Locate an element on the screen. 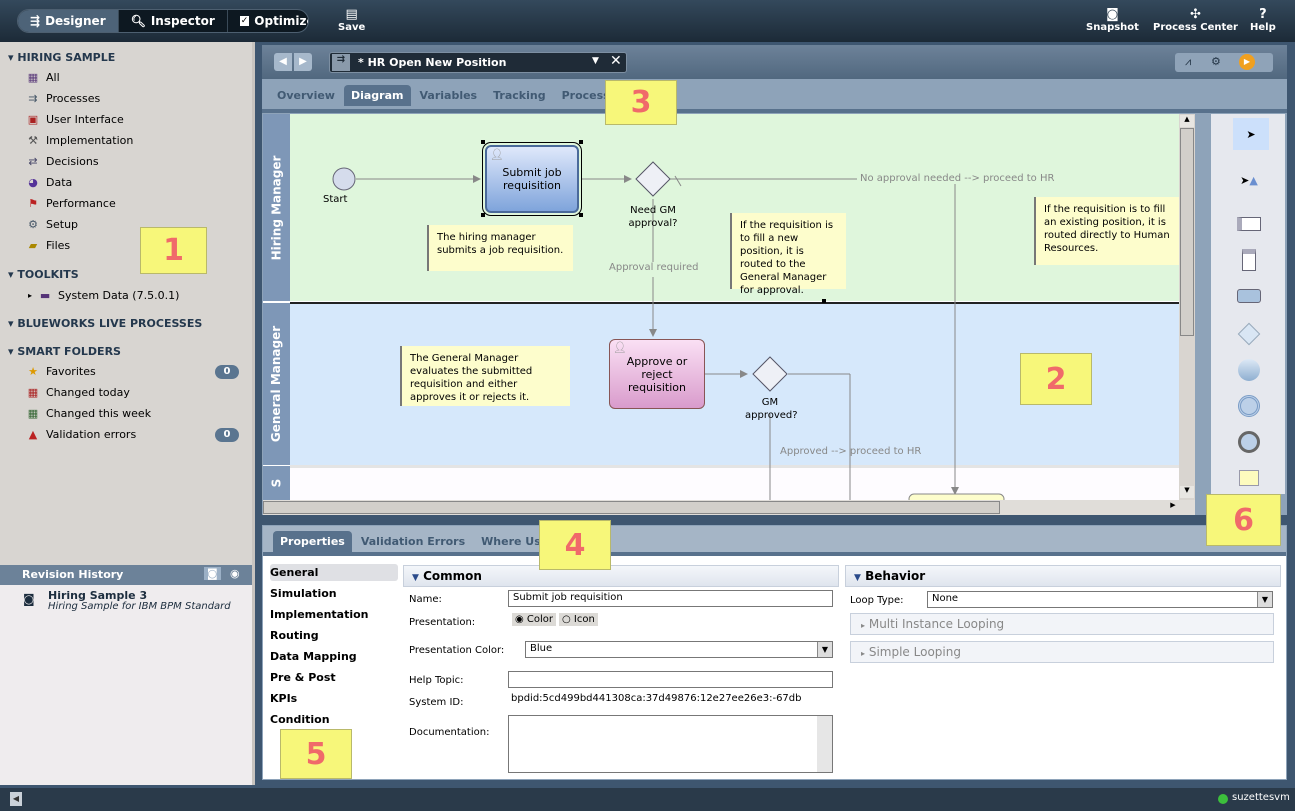  back-button: ◀ is located at coordinates (283, 62).